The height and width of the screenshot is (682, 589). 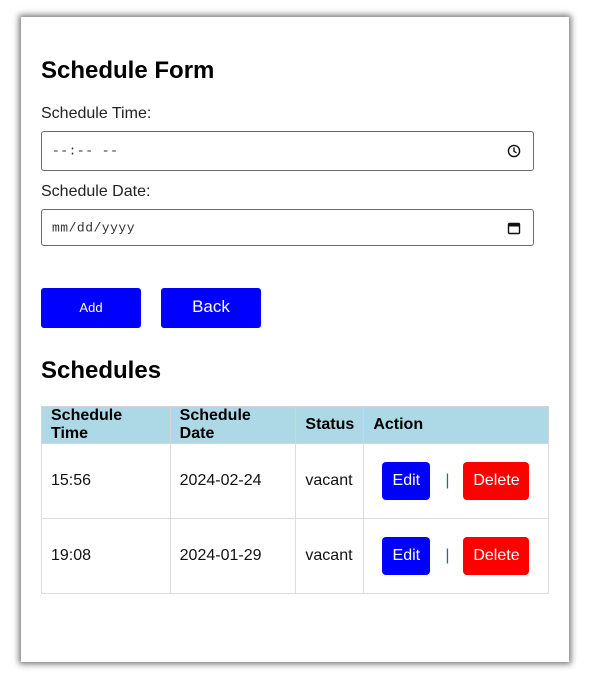 What do you see at coordinates (96, 191) in the screenshot?
I see `schedule-date-label: Schedule Date:` at bounding box center [96, 191].